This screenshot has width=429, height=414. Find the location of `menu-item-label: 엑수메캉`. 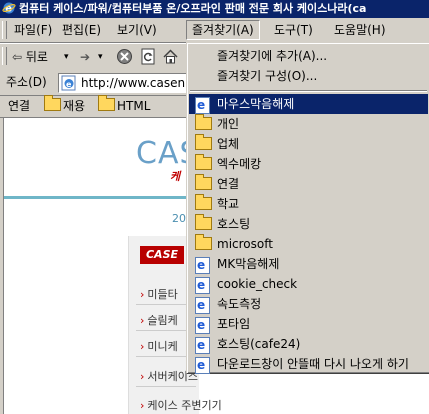

menu-item-label: 엑수메캉 is located at coordinates (239, 164).